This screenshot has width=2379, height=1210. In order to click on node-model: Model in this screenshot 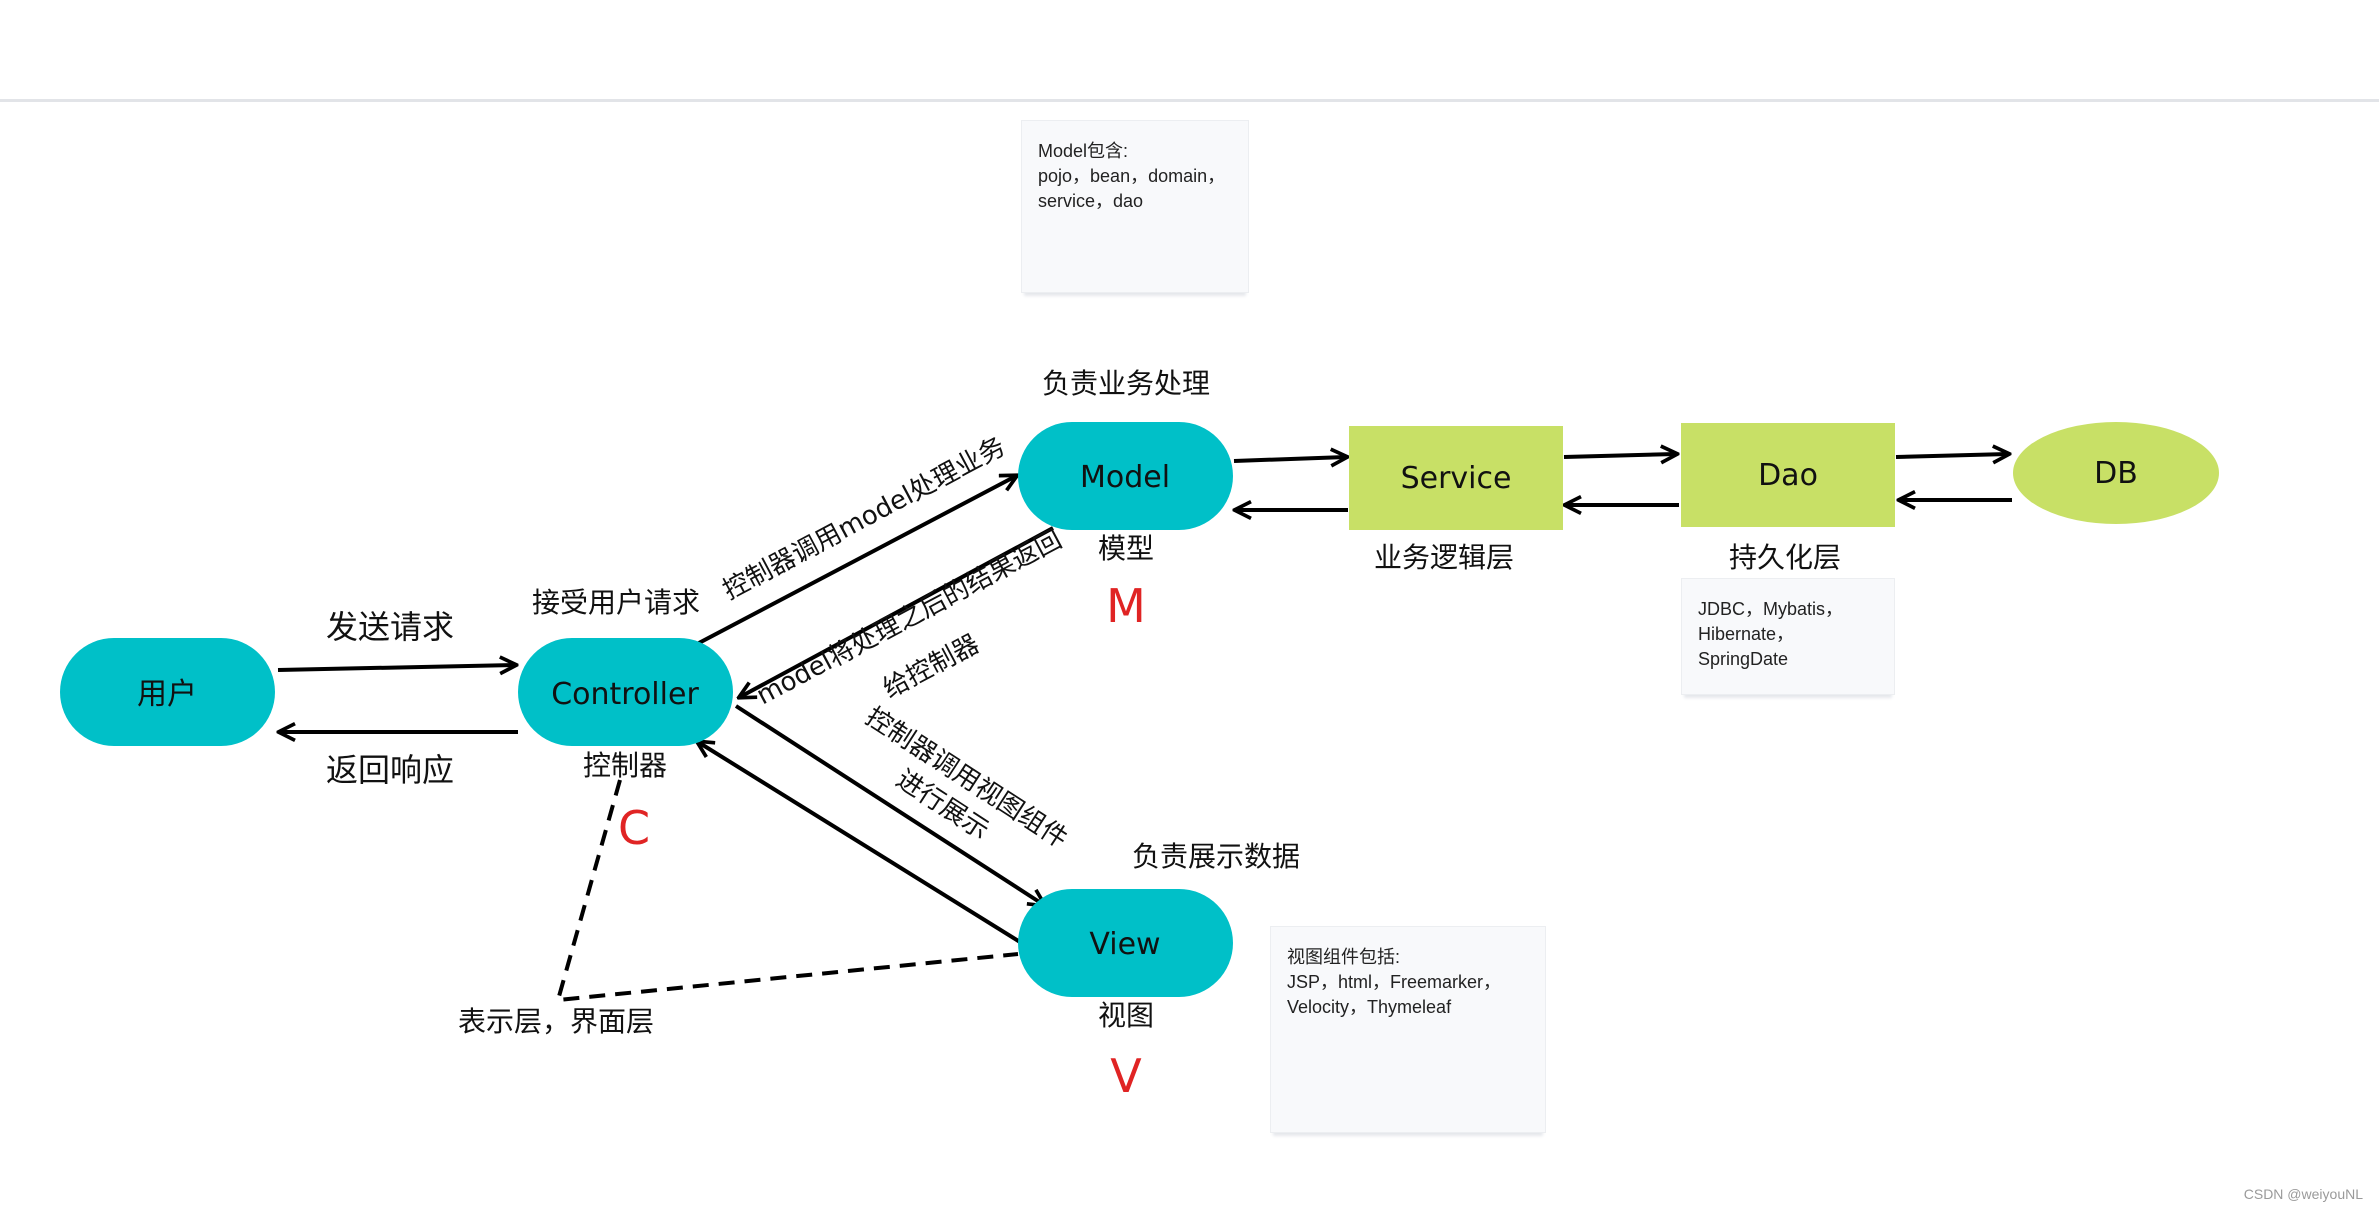, I will do `click(1125, 476)`.